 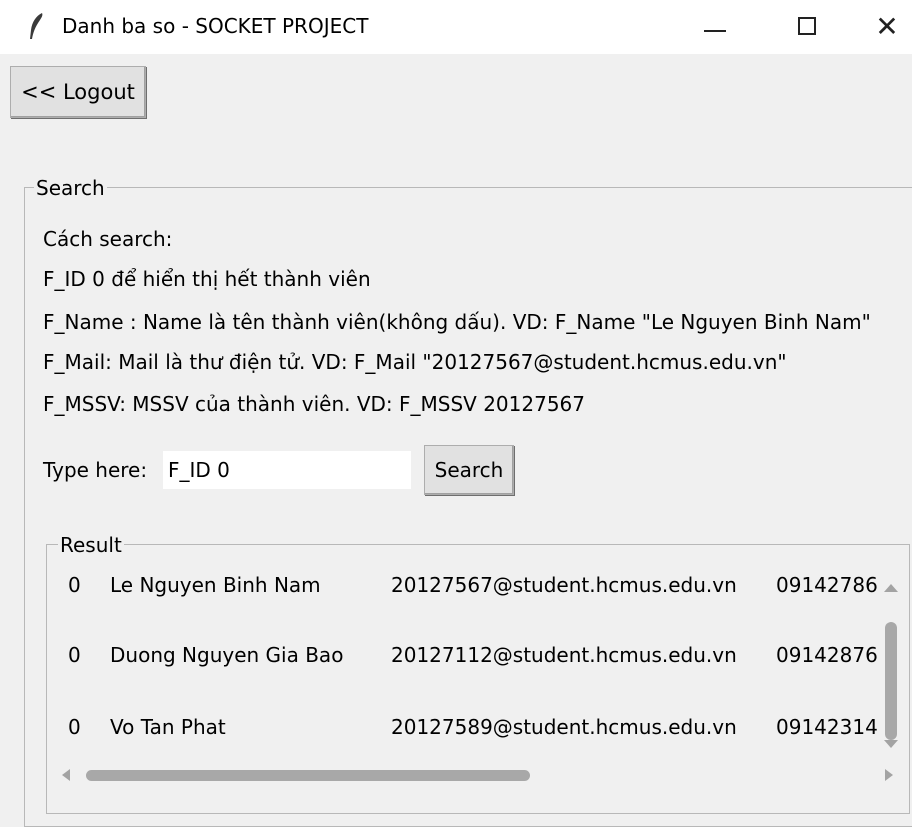 I want to click on scroll-left-arrow-icon, so click(x=66, y=775).